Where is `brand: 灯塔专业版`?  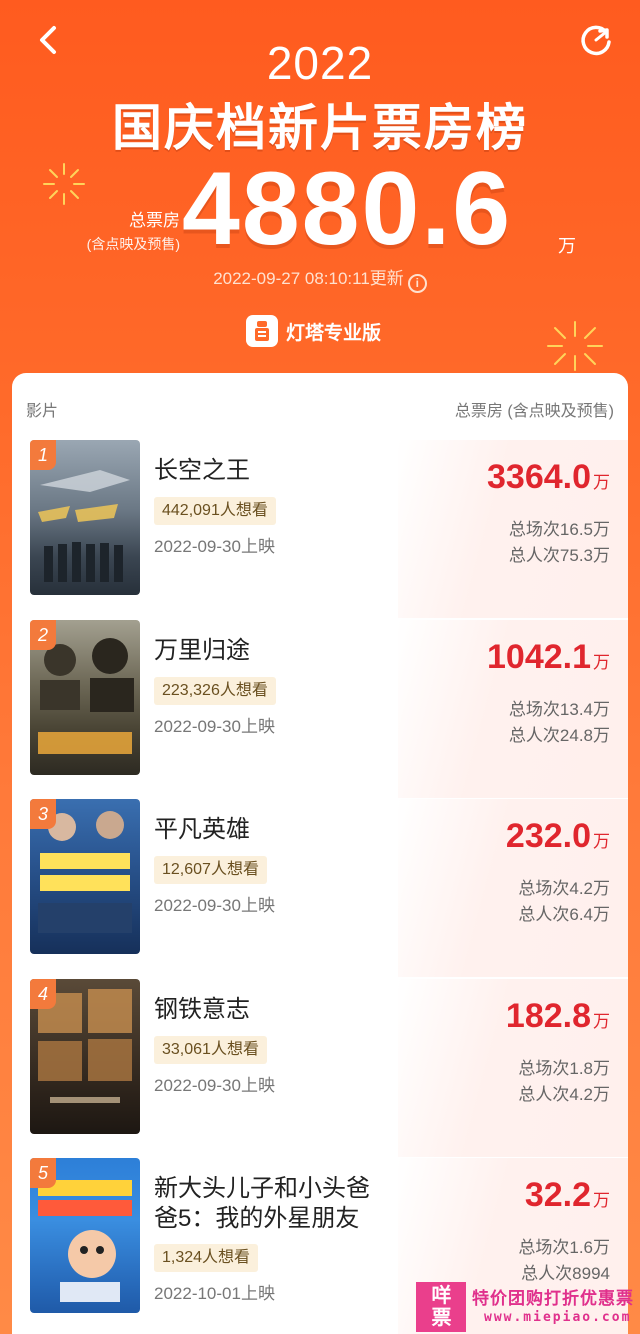
brand: 灯塔专业版 is located at coordinates (313, 331).